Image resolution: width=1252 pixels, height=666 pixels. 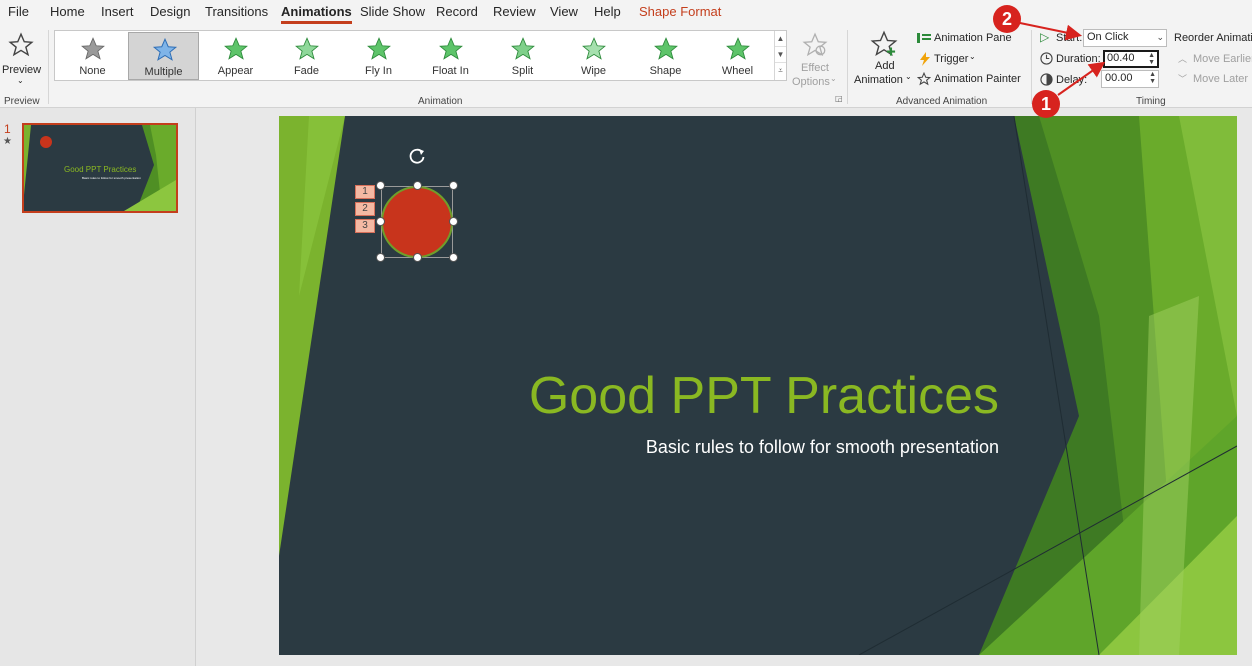 I want to click on play-icon: ▷, so click(x=1045, y=37).